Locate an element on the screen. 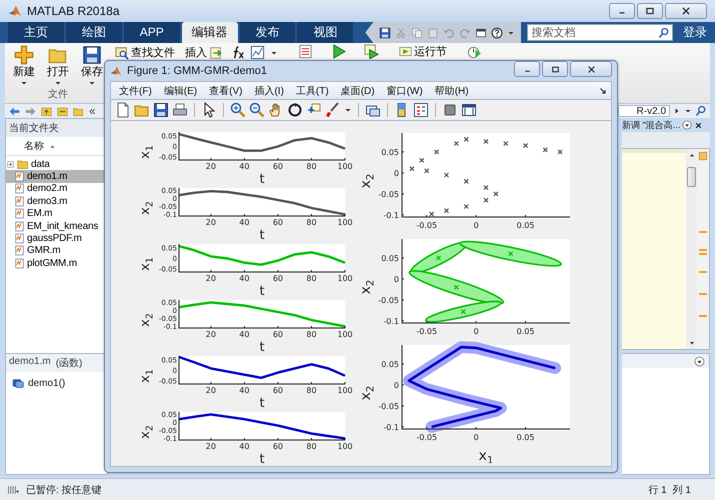 The width and height of the screenshot is (715, 500). list-icon is located at coordinates (305, 51).